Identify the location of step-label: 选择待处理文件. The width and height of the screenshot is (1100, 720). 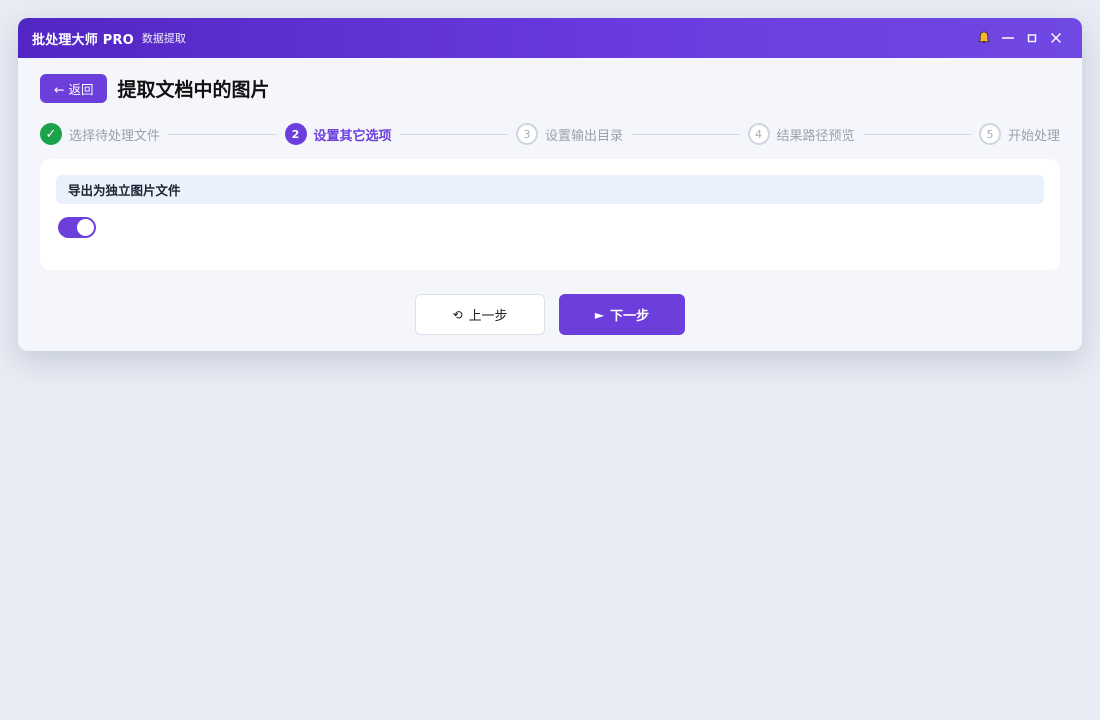
(115, 136).